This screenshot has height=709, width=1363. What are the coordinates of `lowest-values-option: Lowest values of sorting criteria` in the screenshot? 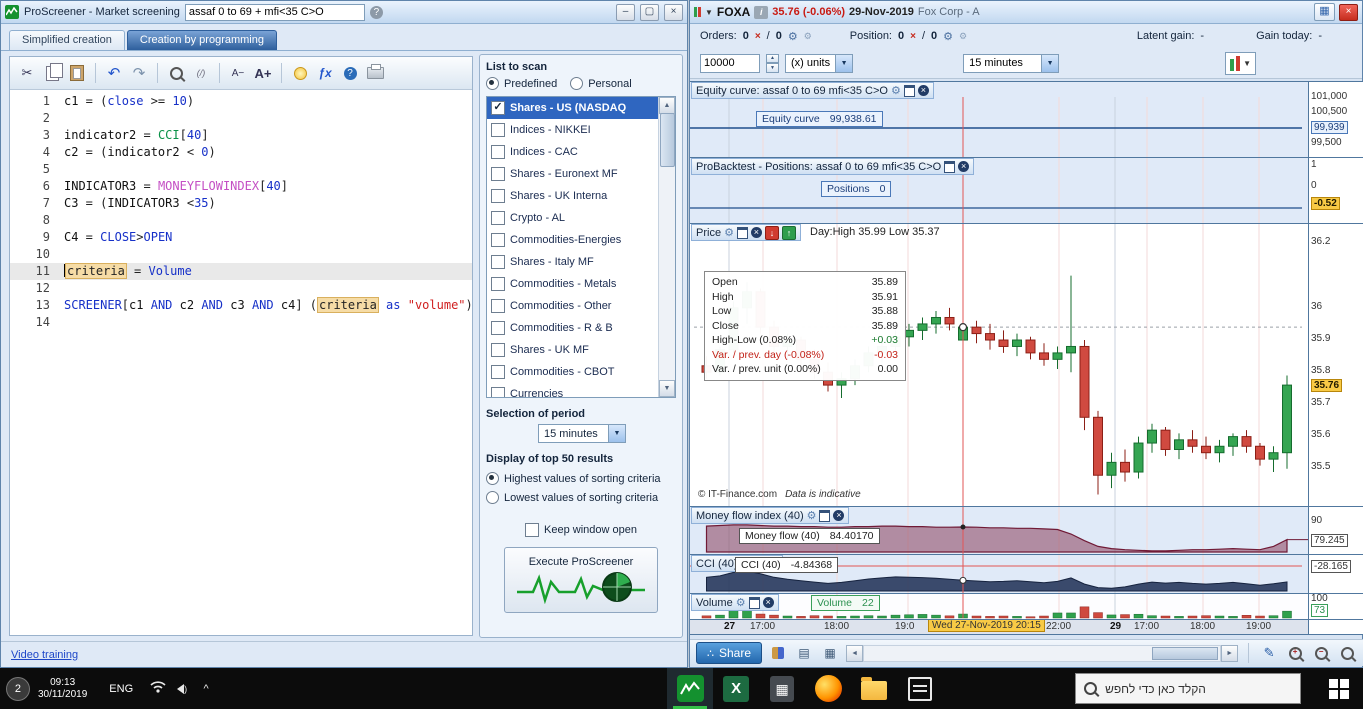 It's located at (581, 497).